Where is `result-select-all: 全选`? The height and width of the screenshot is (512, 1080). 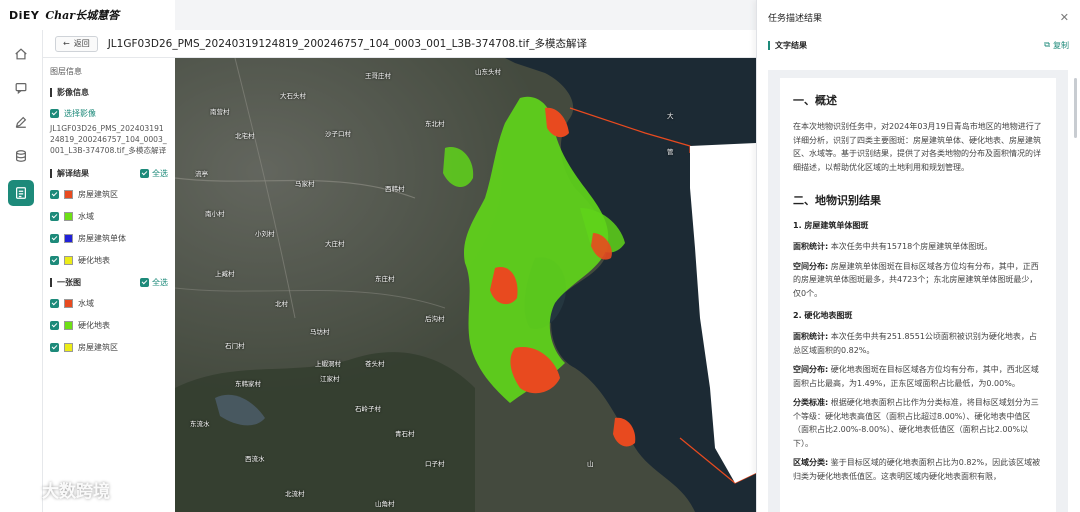 result-select-all: 全选 is located at coordinates (154, 173).